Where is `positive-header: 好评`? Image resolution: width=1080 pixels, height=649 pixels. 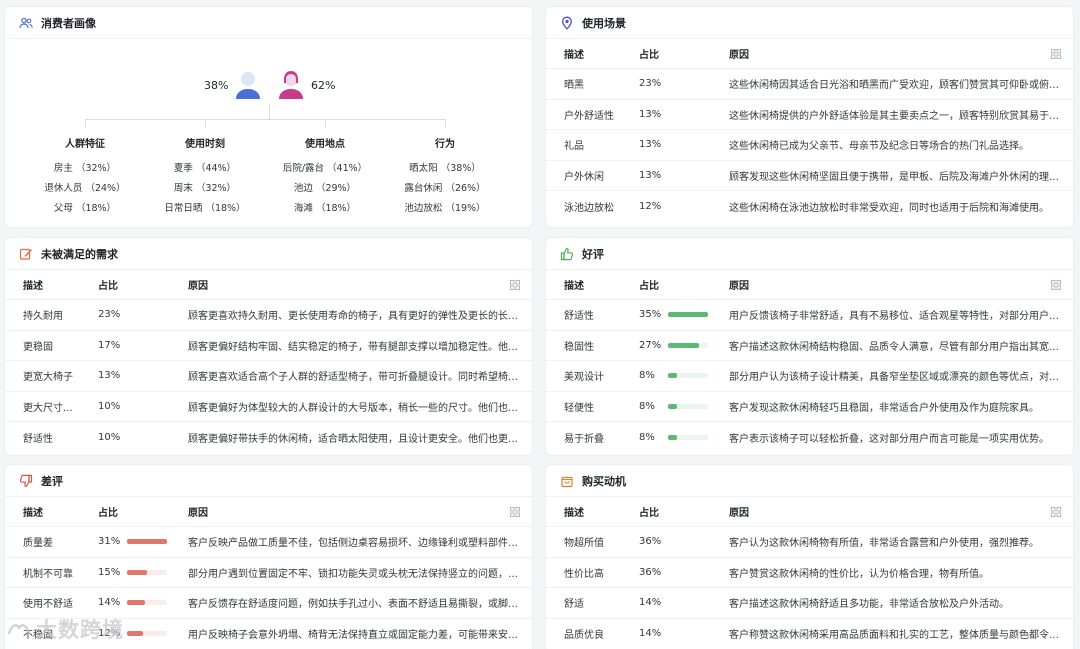
positive-header: 好评 is located at coordinates (809, 254).